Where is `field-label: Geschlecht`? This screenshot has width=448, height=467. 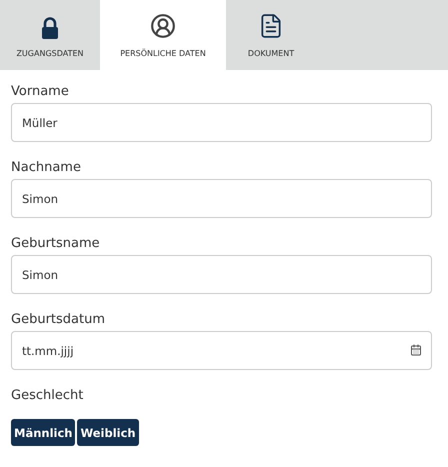
field-label: Geschlecht is located at coordinates (47, 395).